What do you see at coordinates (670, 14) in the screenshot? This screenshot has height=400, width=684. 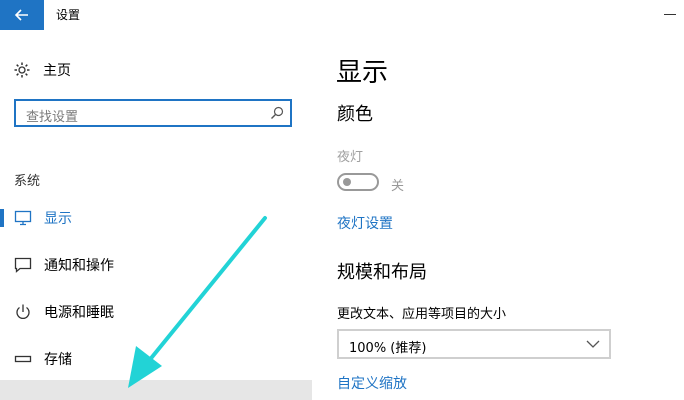 I see `minimize-button` at bounding box center [670, 14].